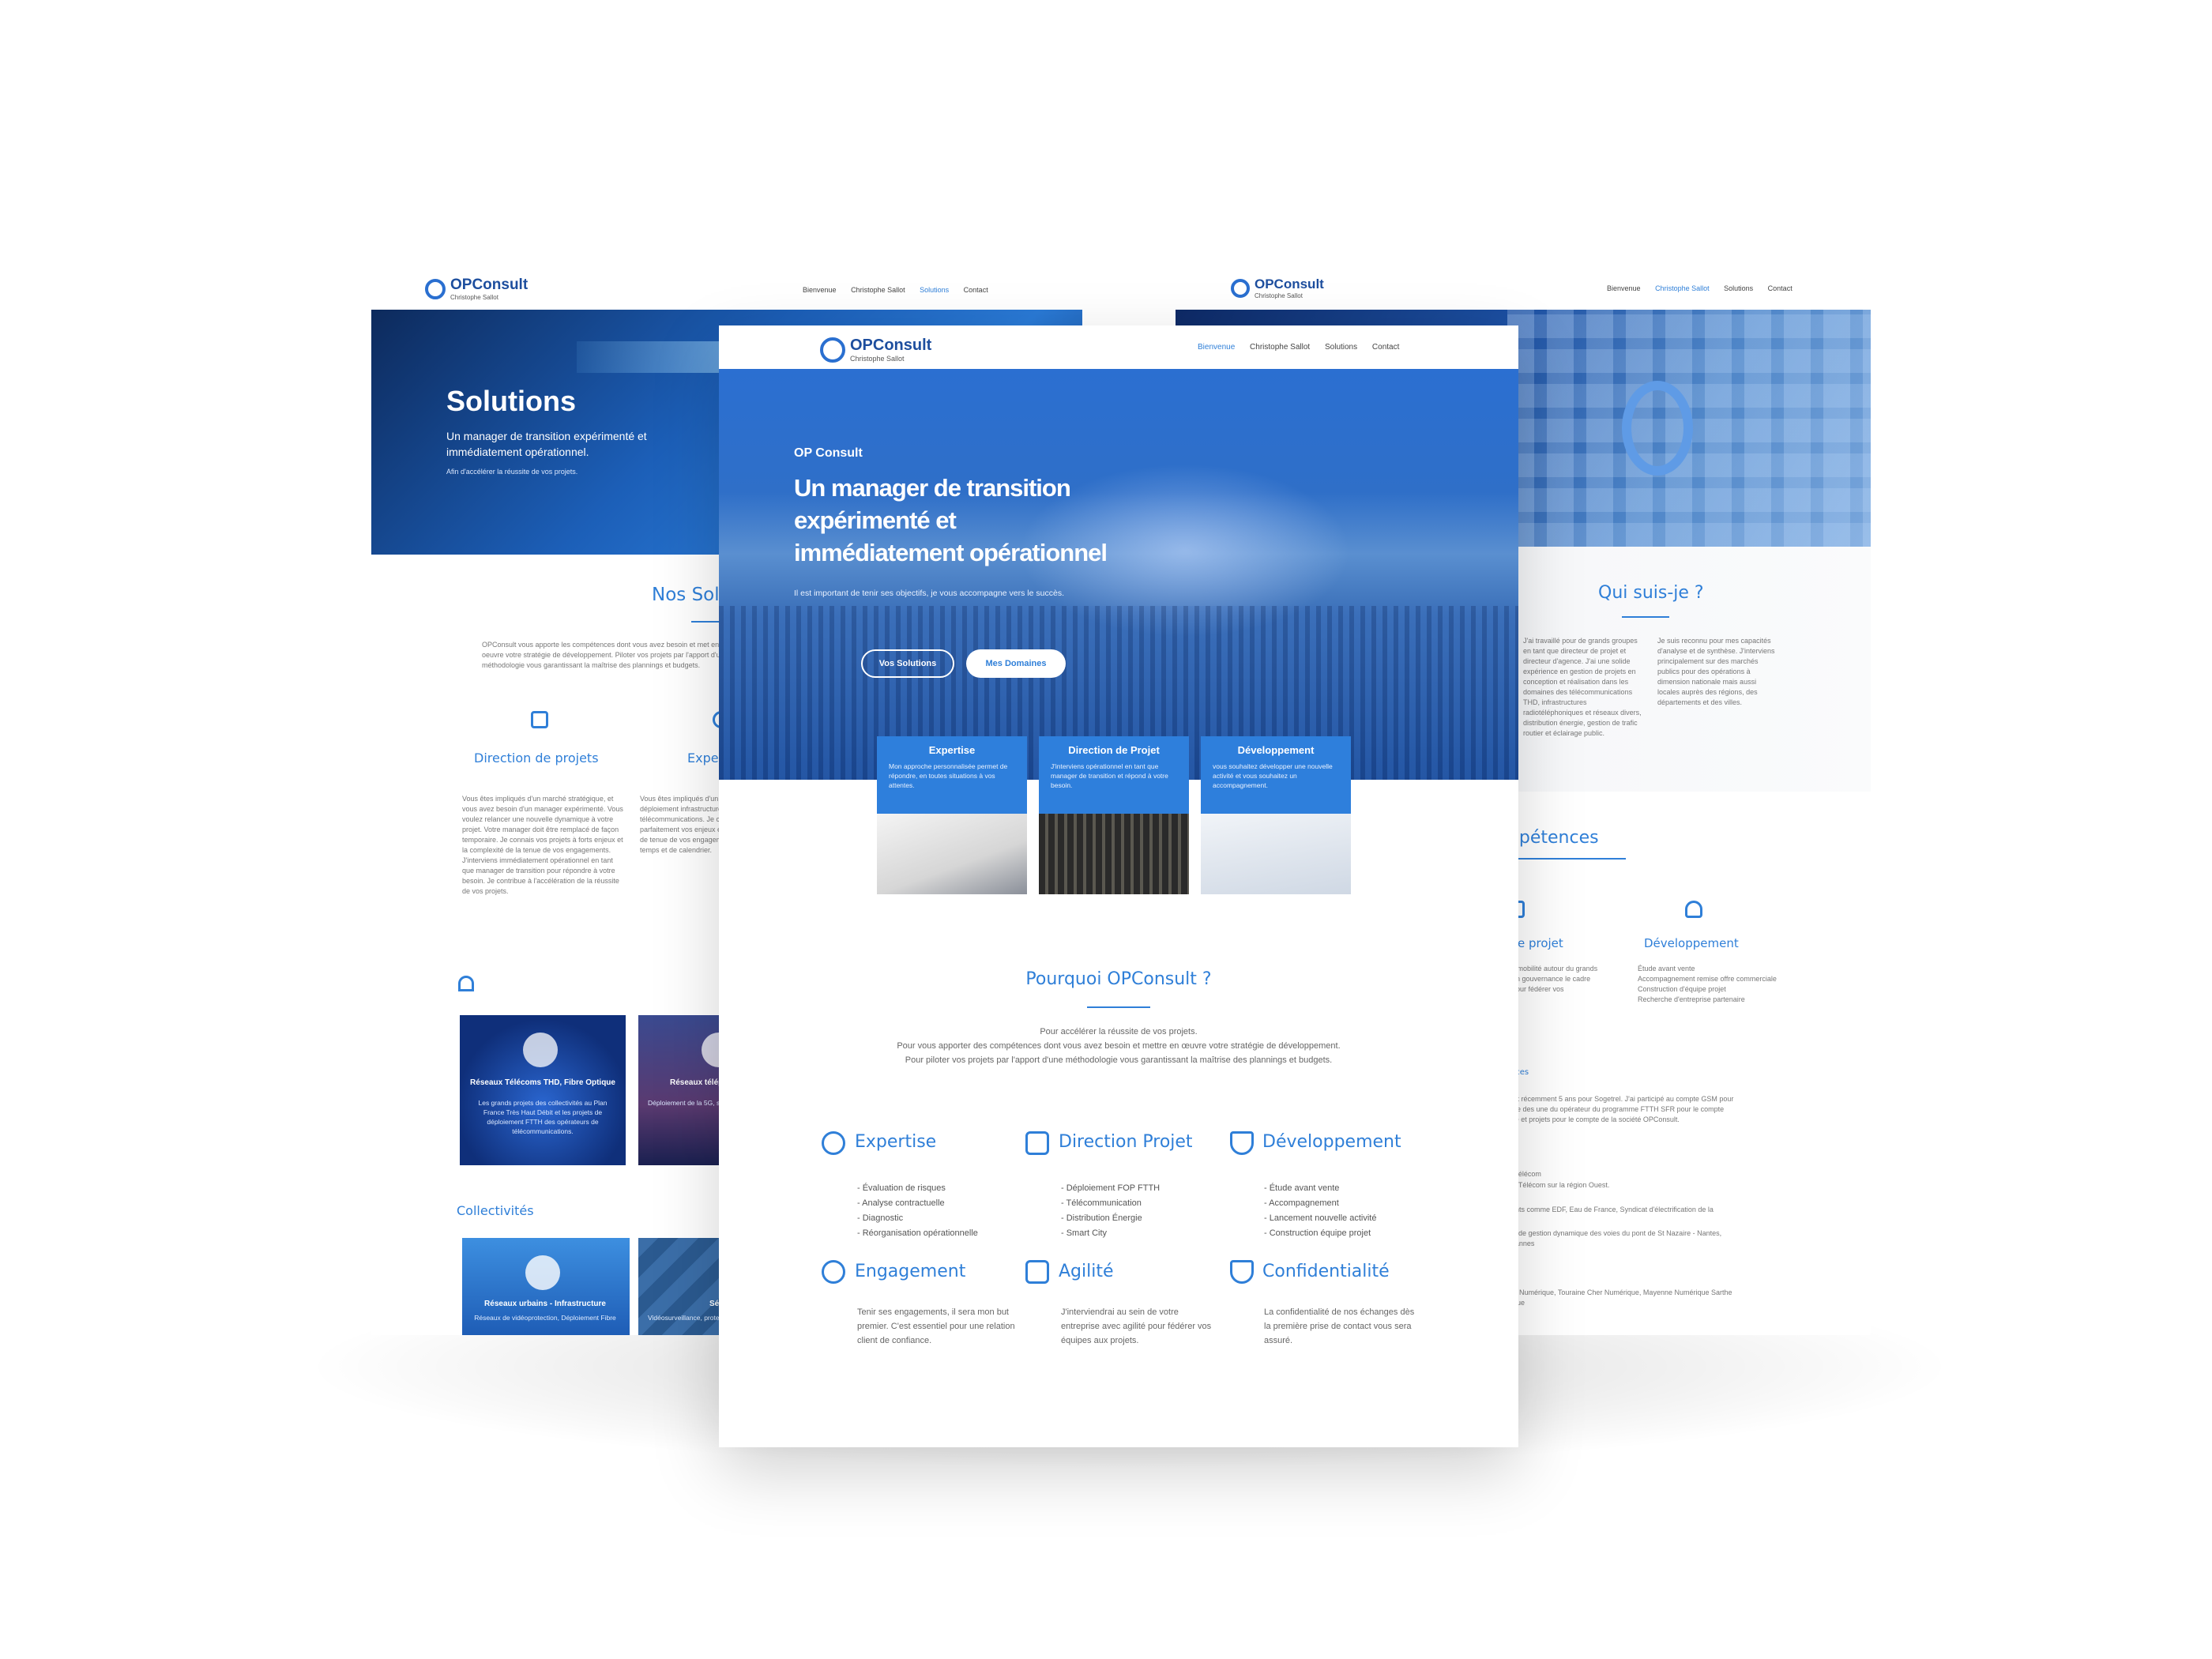 The image size is (2212, 1659). Describe the element at coordinates (466, 984) in the screenshot. I see `building-icon` at that location.